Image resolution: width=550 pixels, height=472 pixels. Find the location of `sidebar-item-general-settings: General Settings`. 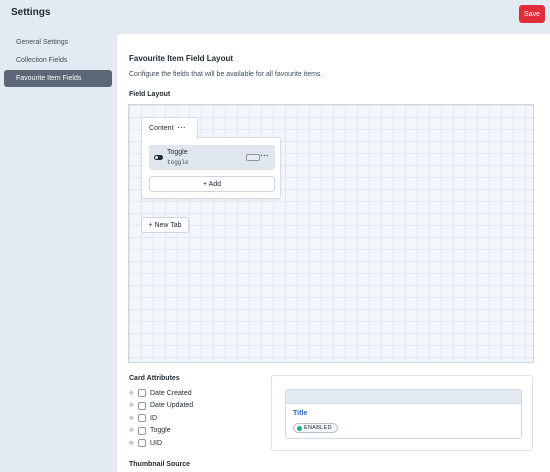

sidebar-item-general-settings: General Settings is located at coordinates (58, 42).